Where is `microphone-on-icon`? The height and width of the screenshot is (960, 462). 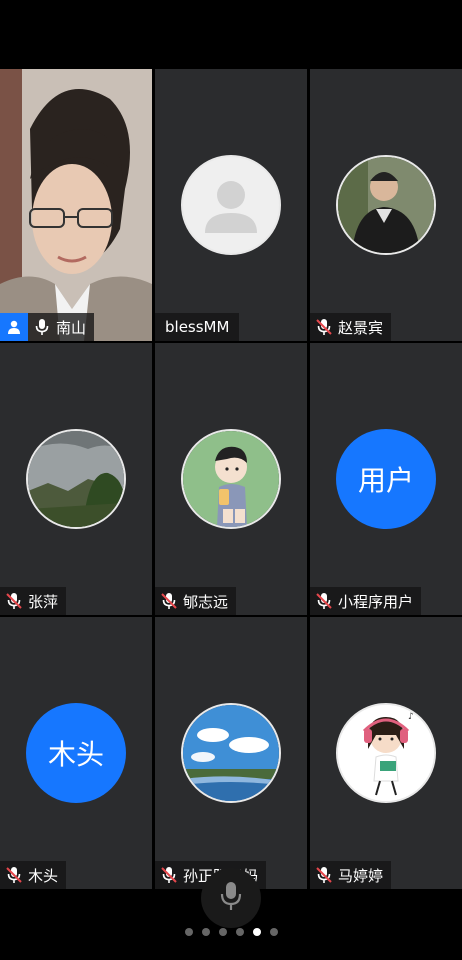
microphone-on-icon is located at coordinates (42, 327).